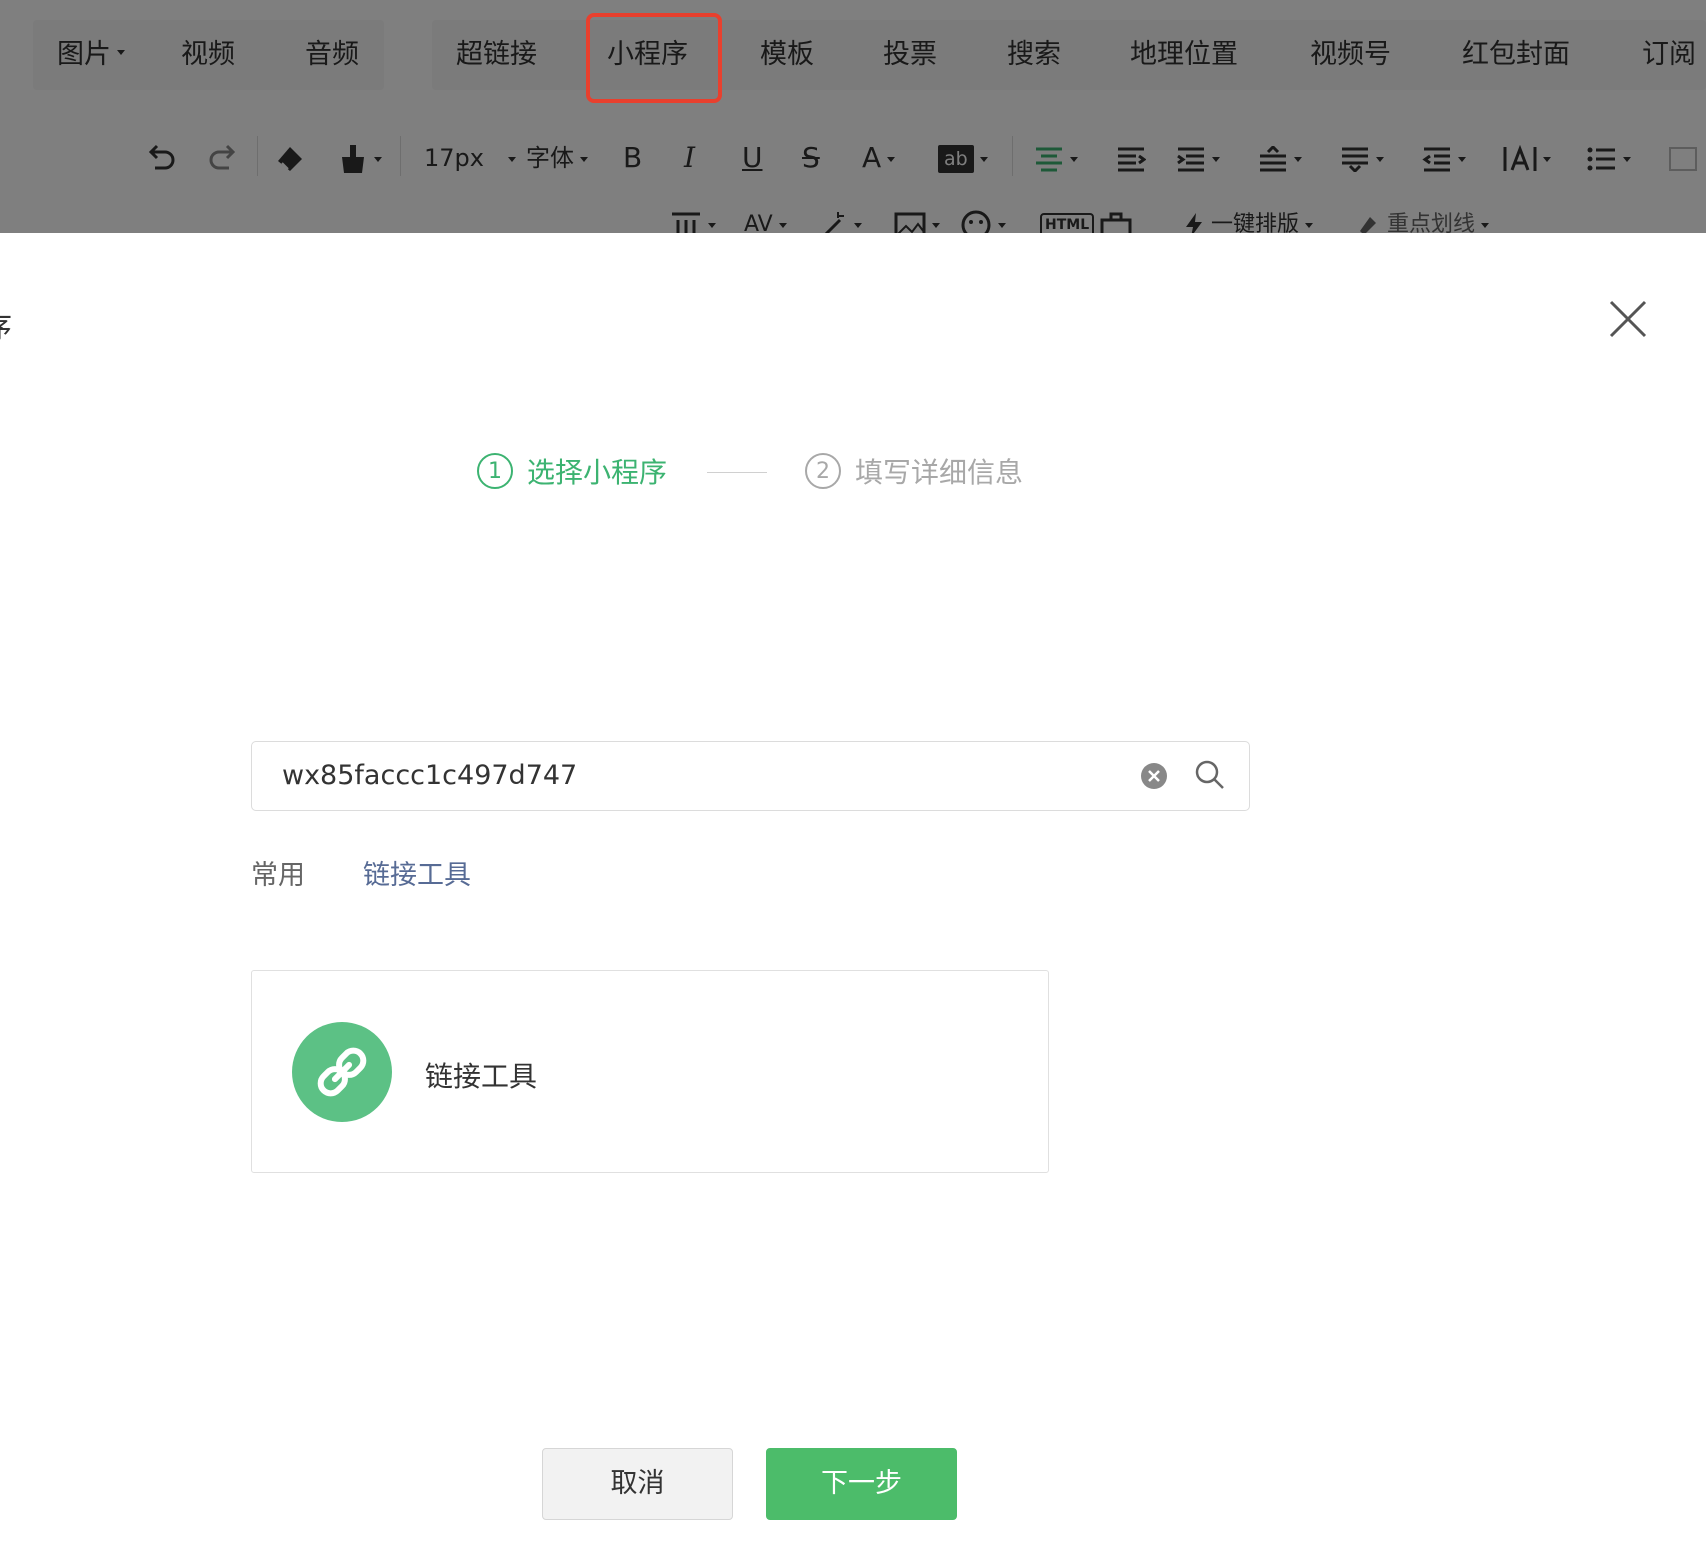 The height and width of the screenshot is (1566, 1706). I want to click on insert-red-packet-cover: 红包封面, so click(1516, 55).